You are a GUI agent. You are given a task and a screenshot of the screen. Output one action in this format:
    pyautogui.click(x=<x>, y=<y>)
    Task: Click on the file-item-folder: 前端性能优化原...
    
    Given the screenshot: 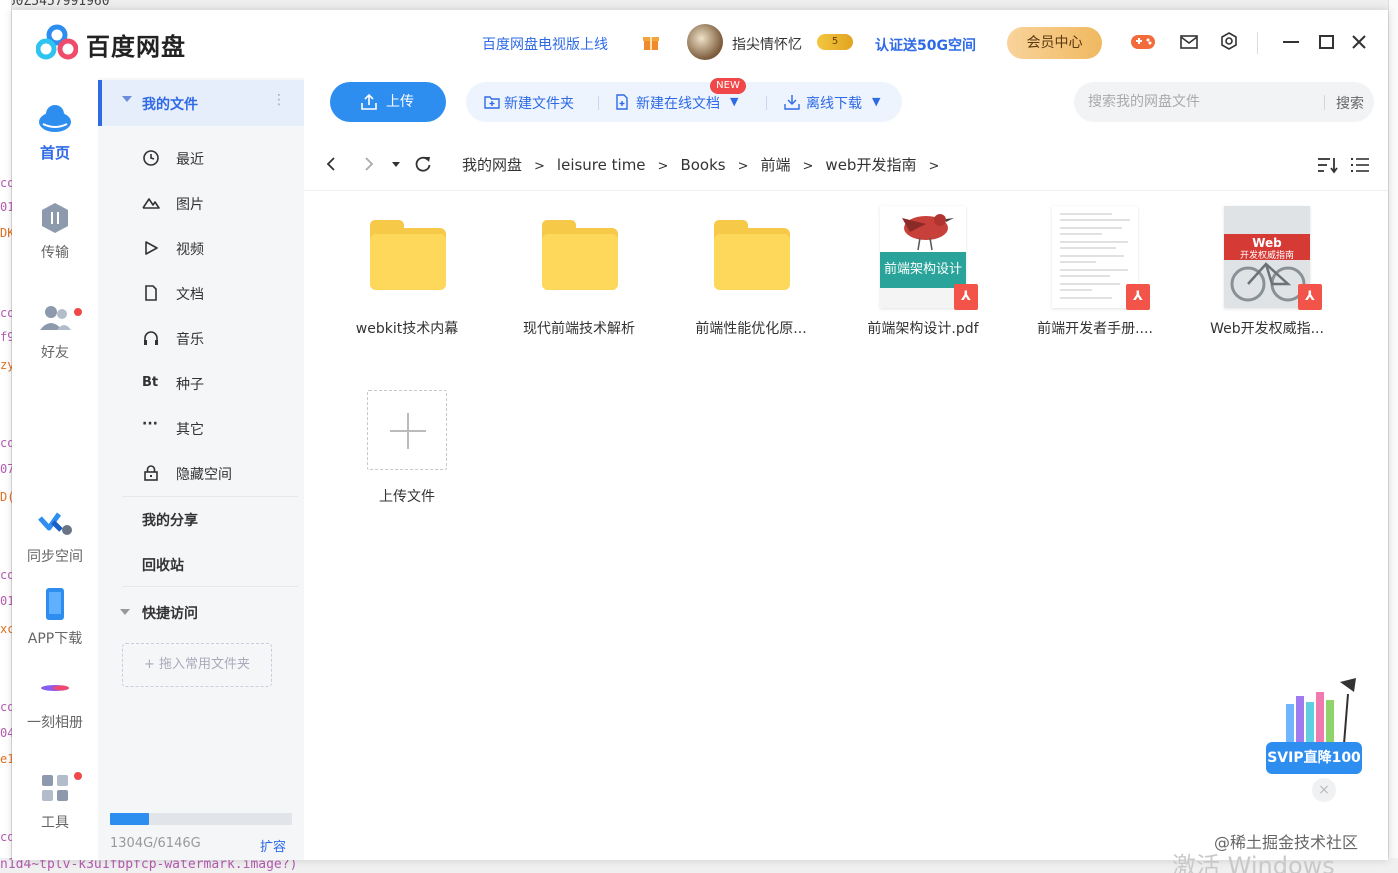 What is the action you would take?
    pyautogui.click(x=751, y=272)
    